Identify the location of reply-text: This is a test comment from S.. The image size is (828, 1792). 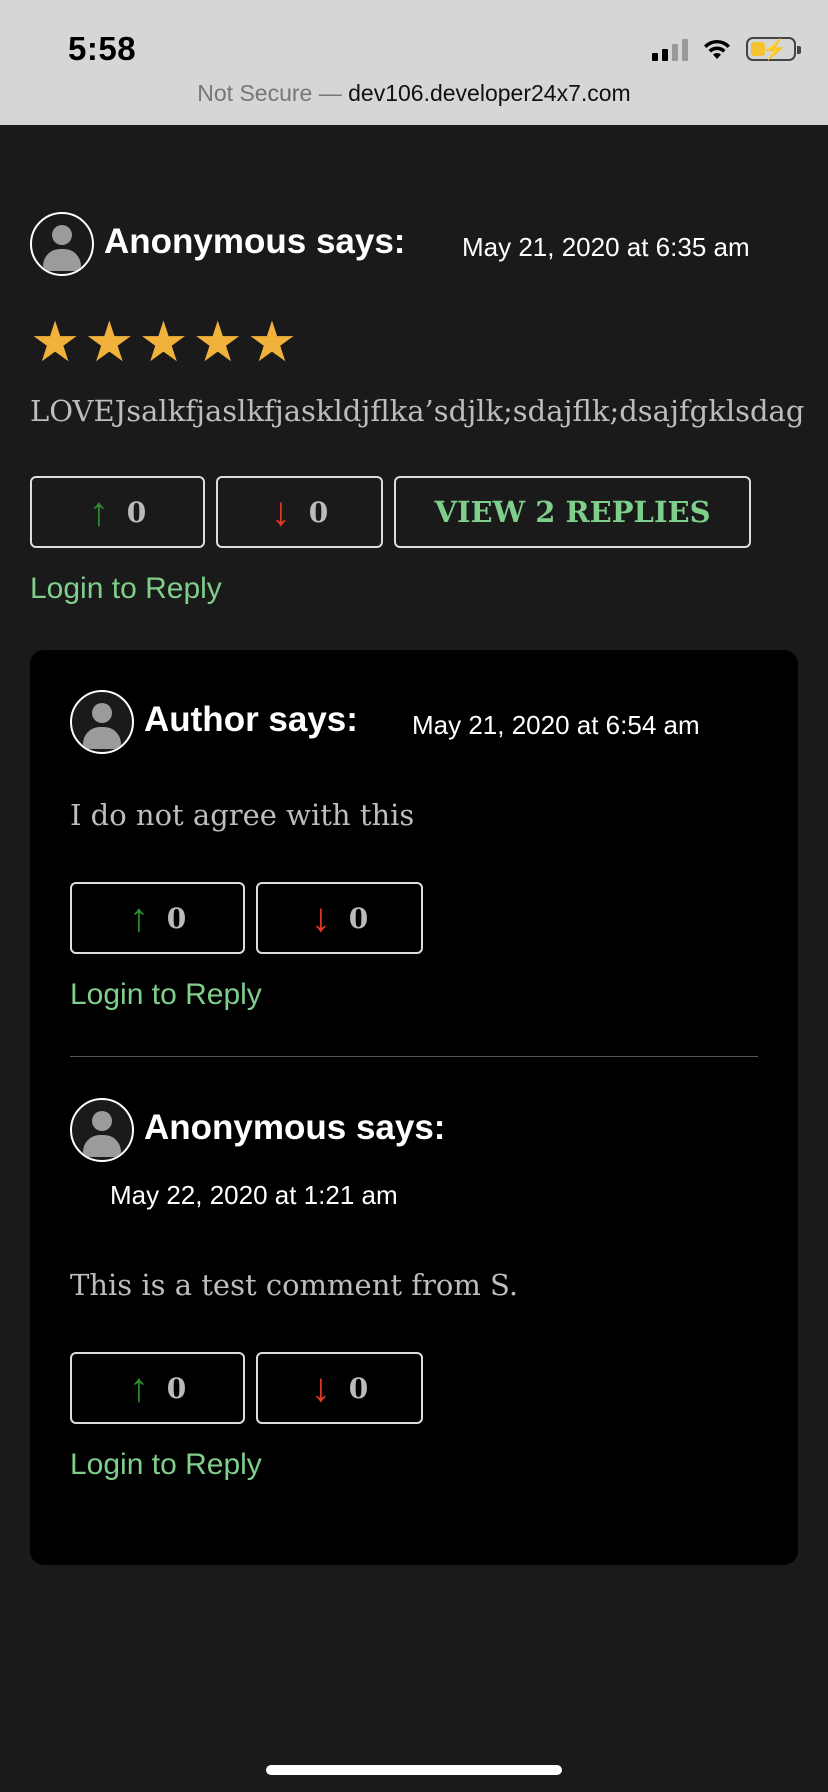
(294, 1285).